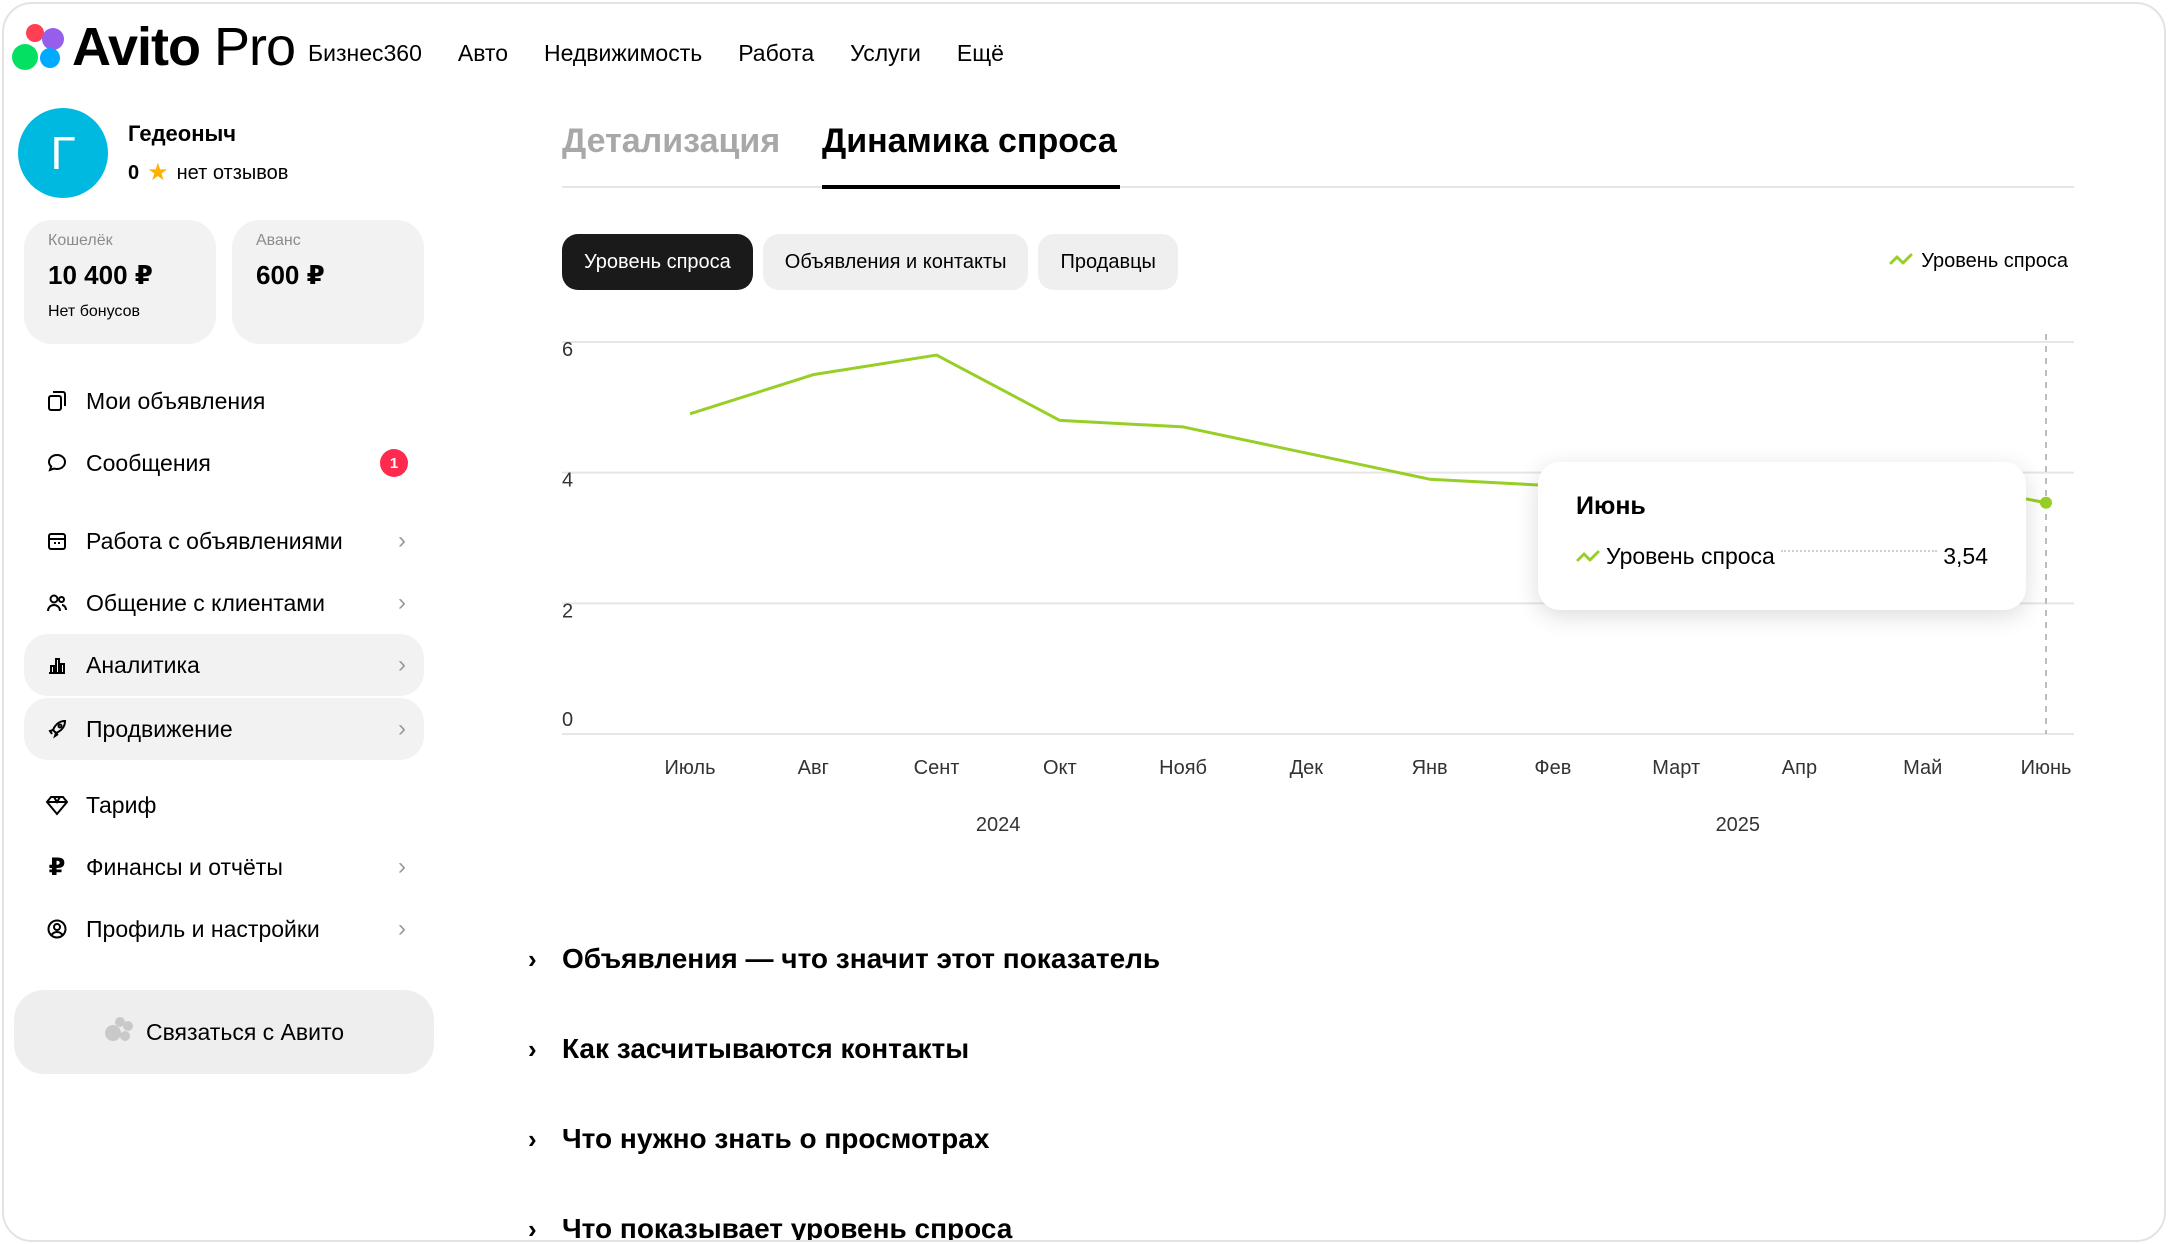 This screenshot has height=1244, width=2168. Describe the element at coordinates (57, 929) in the screenshot. I see `profile-icon` at that location.